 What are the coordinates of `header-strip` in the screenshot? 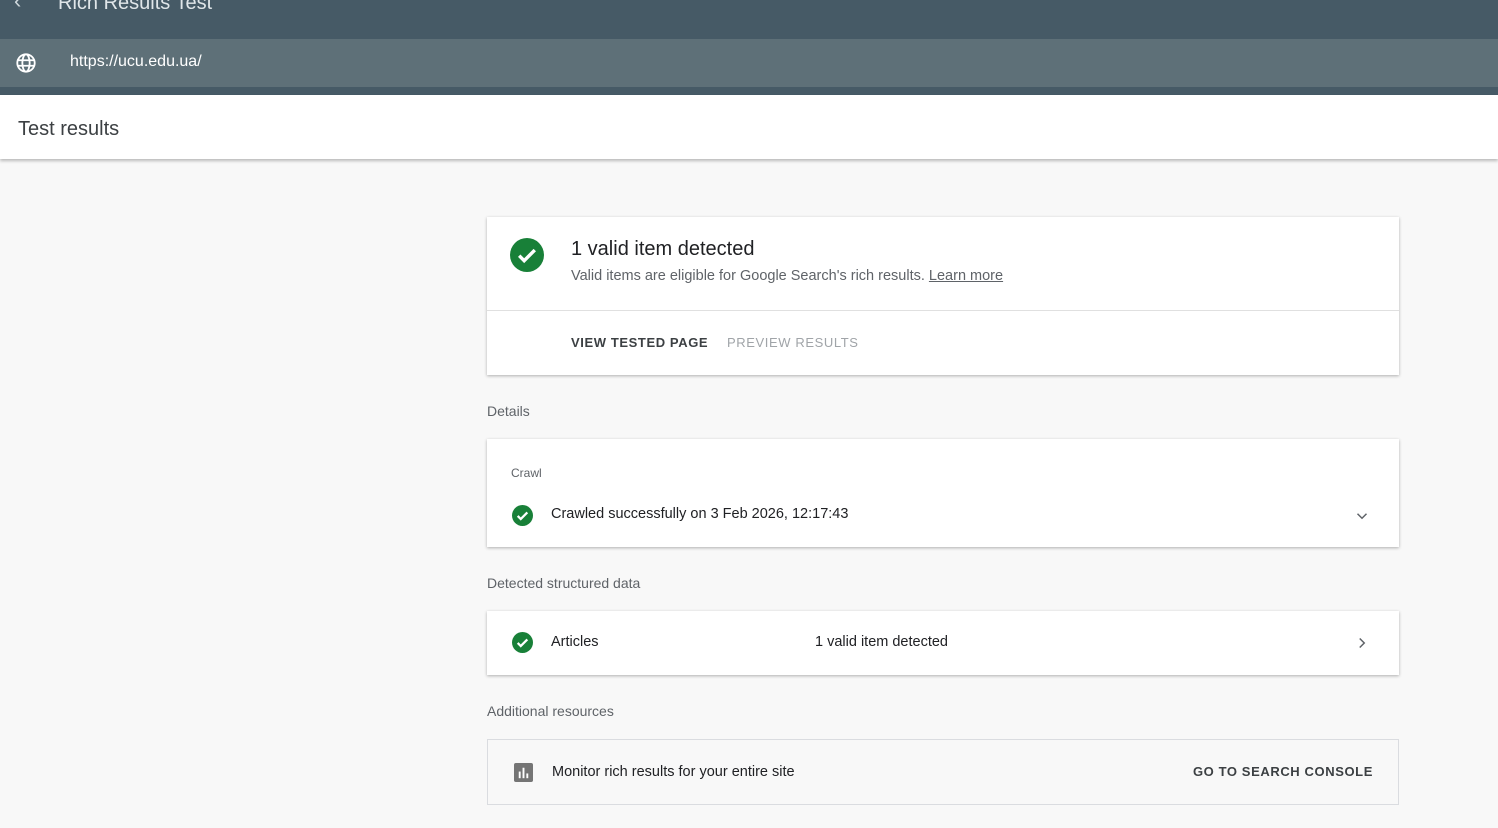 It's located at (749, 91).